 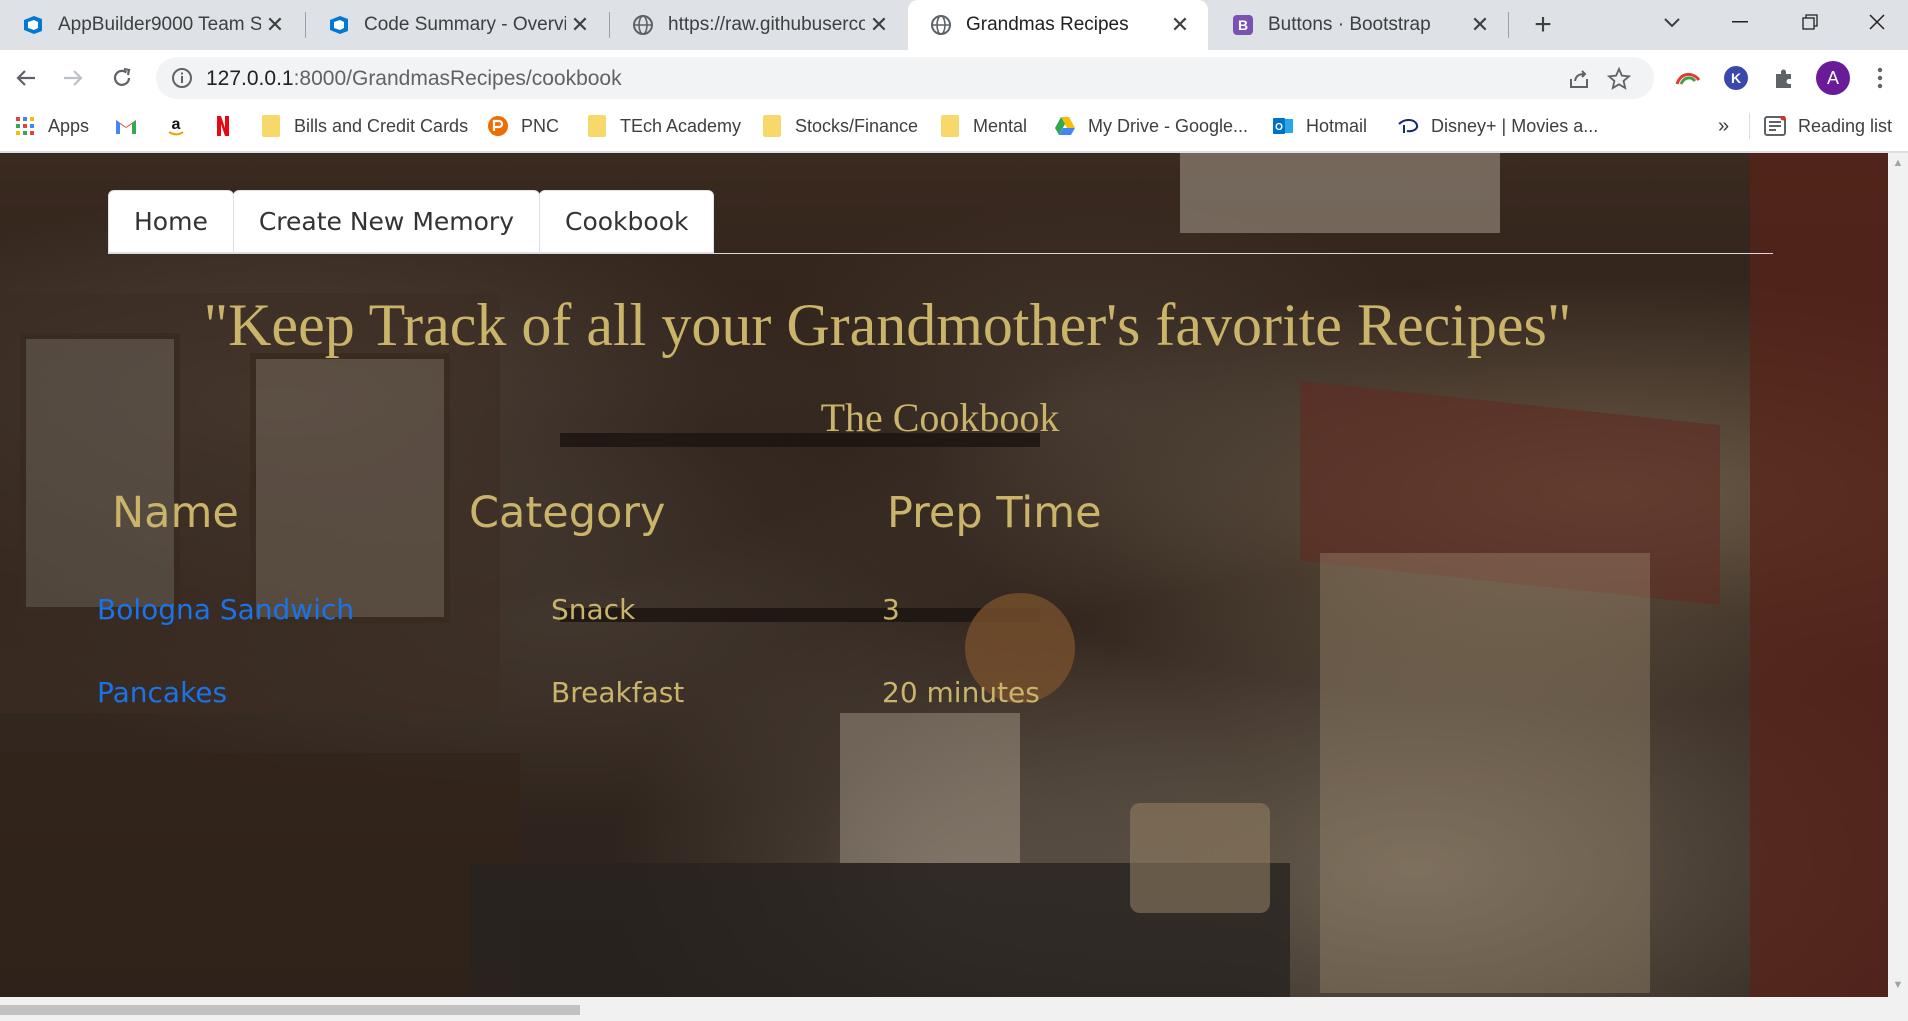 What do you see at coordinates (1775, 126) in the screenshot?
I see `reading-list-icon` at bounding box center [1775, 126].